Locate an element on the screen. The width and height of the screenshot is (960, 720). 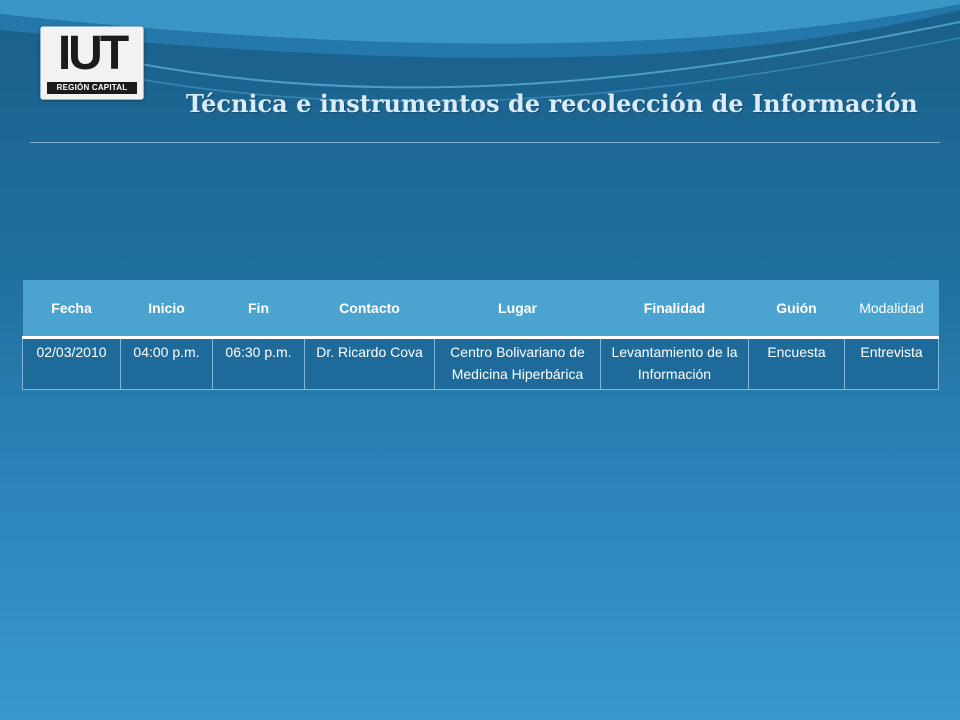
logo-subtitle: REGIÓN CAPITAL is located at coordinates (92, 88).